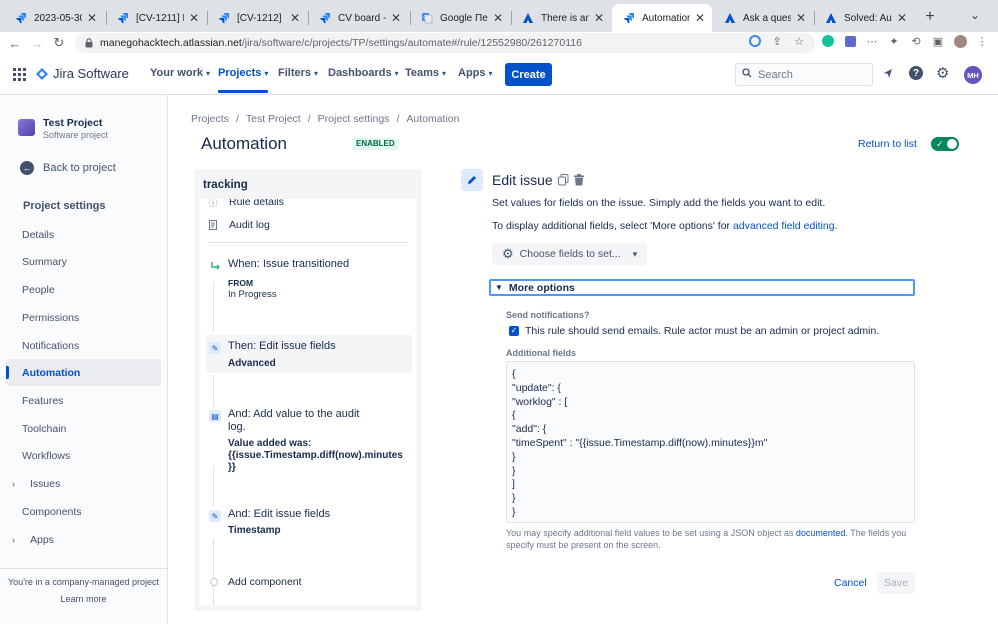  Describe the element at coordinates (887, 144) in the screenshot. I see `return-to-list-link: Return to list` at that location.